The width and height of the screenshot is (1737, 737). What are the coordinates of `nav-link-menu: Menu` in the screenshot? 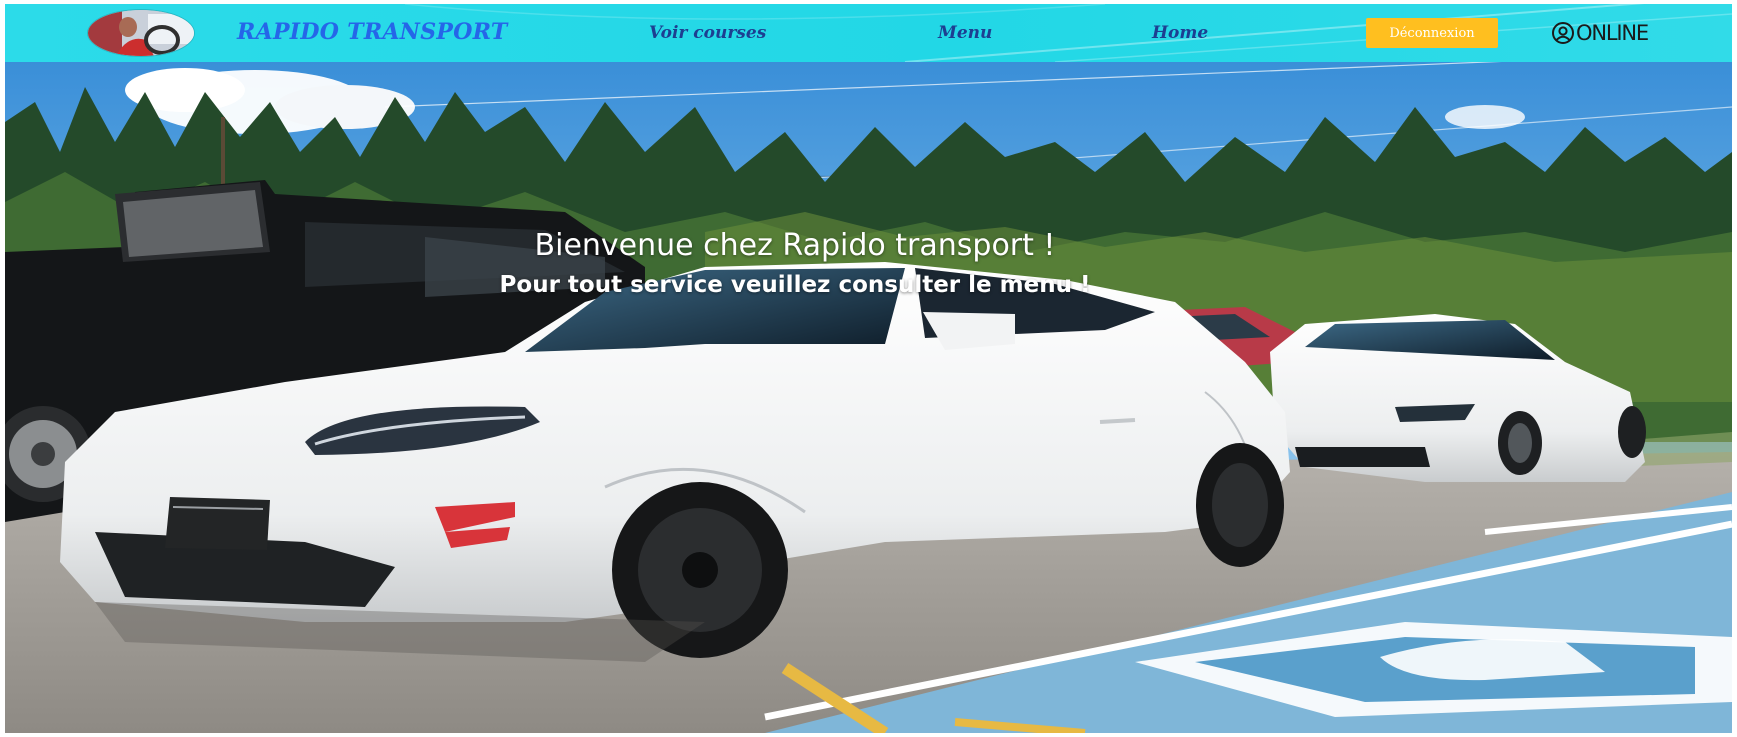 It's located at (965, 33).